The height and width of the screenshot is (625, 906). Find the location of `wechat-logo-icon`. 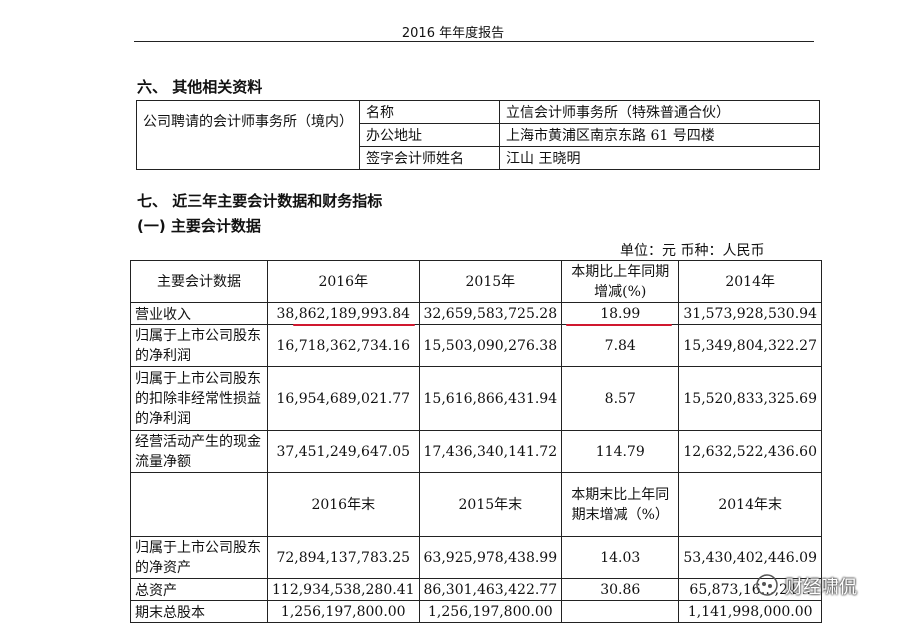

wechat-logo-icon is located at coordinates (767, 587).